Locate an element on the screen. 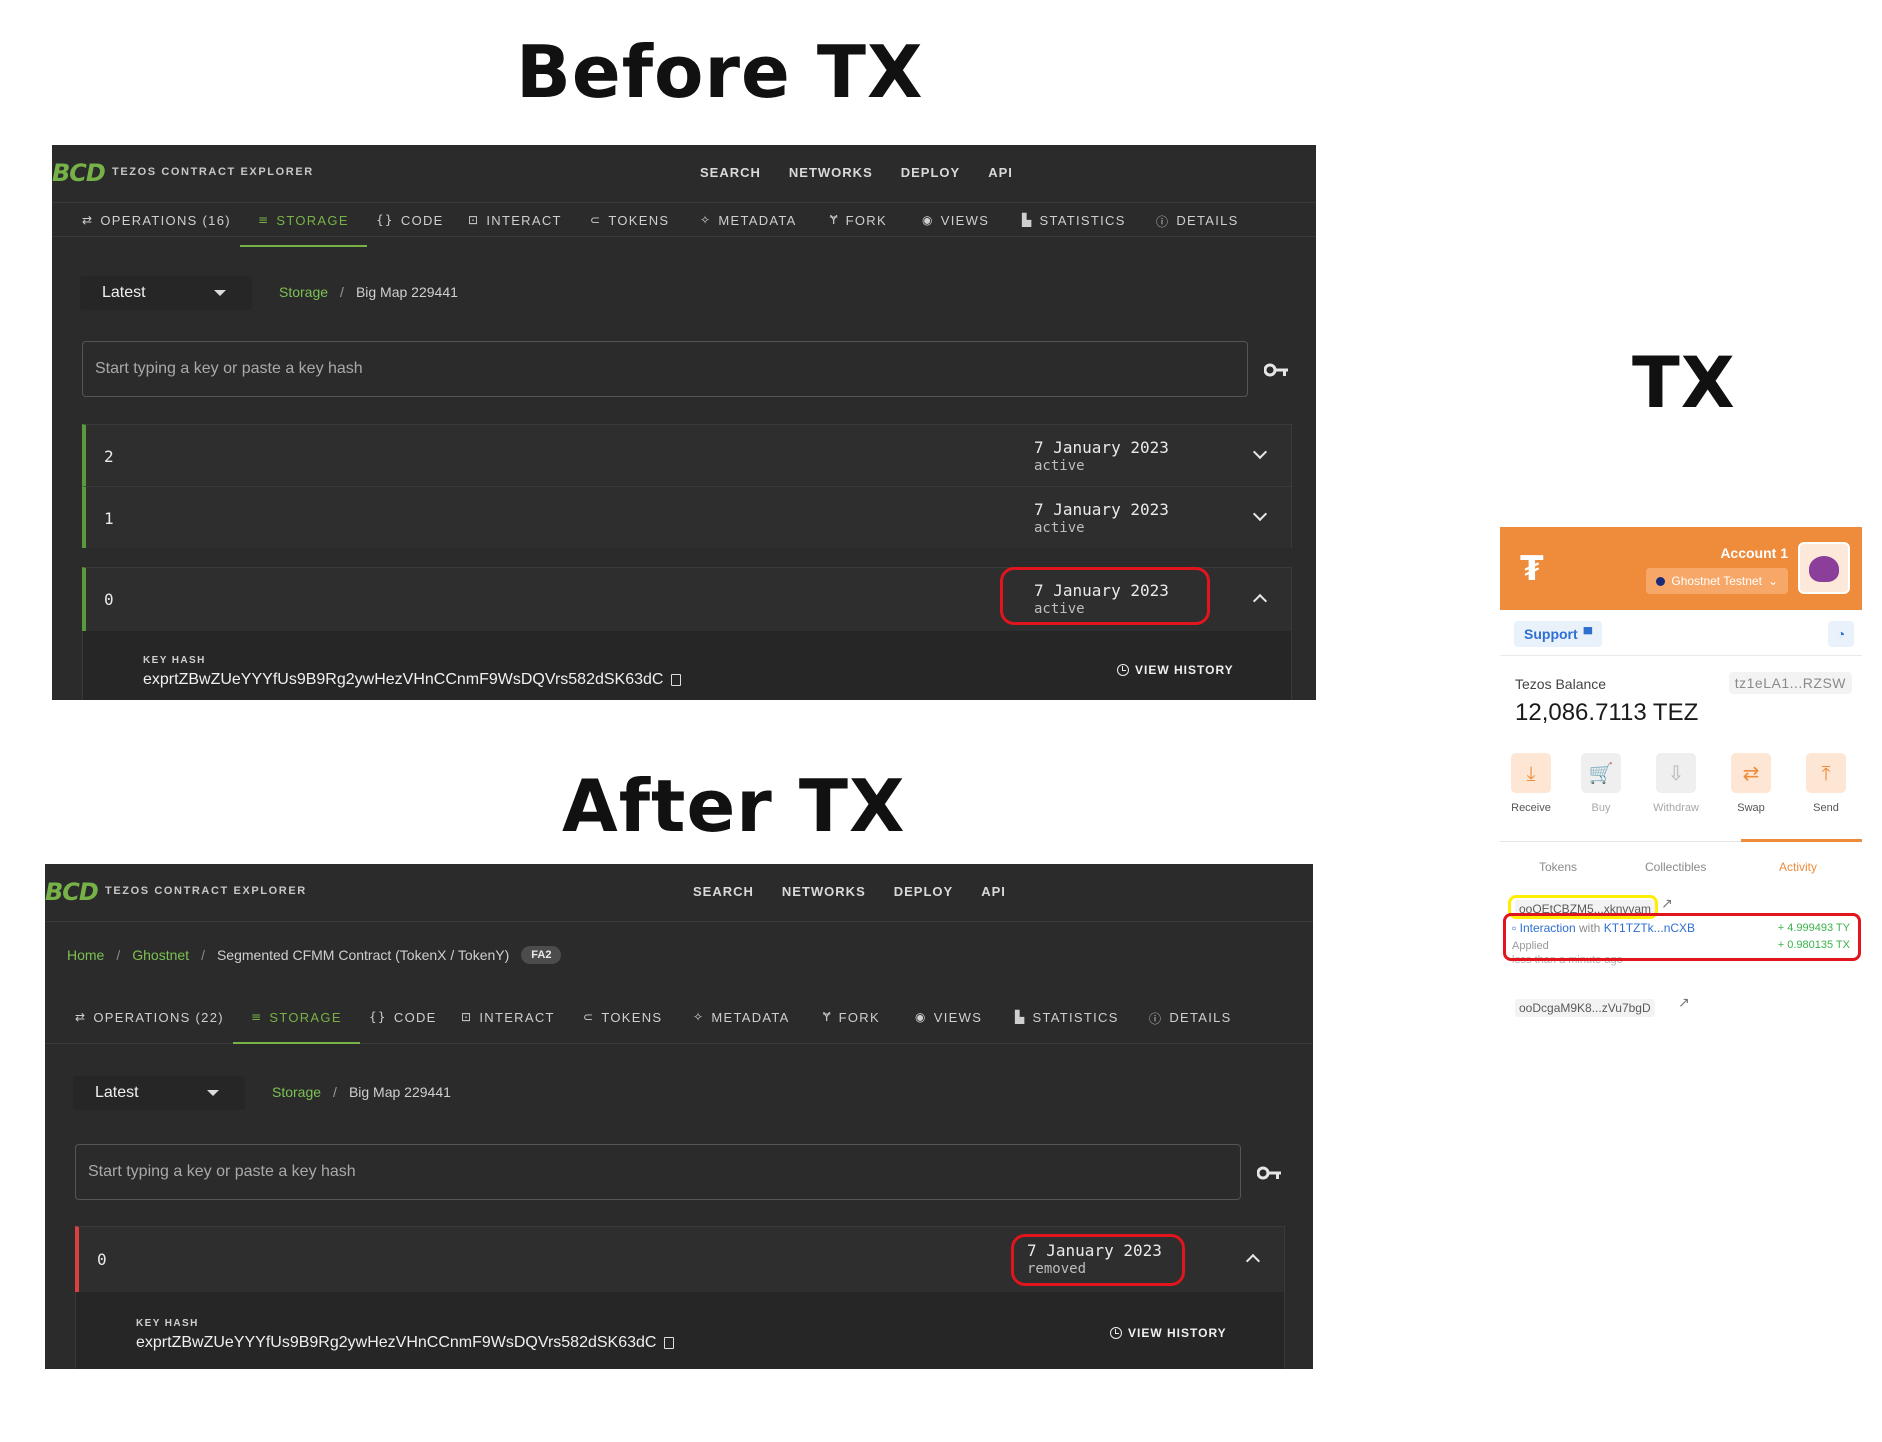 The height and width of the screenshot is (1442, 1882). after-tx-heading: After TX is located at coordinates (734, 806).